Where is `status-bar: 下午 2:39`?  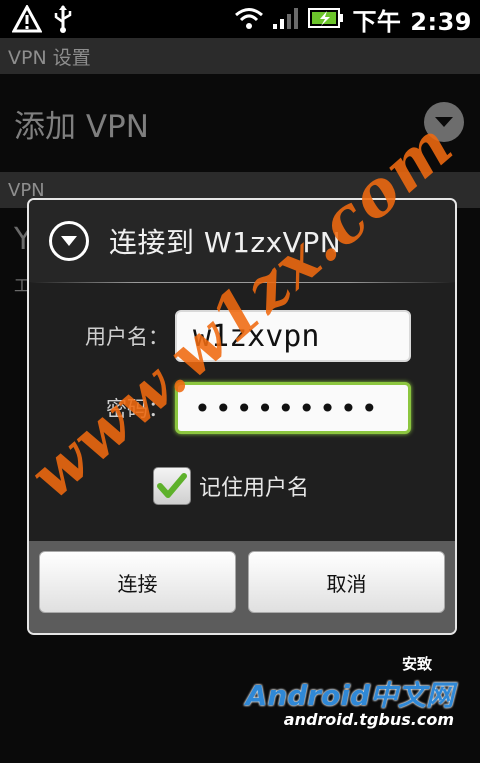 status-bar: 下午 2:39 is located at coordinates (240, 19).